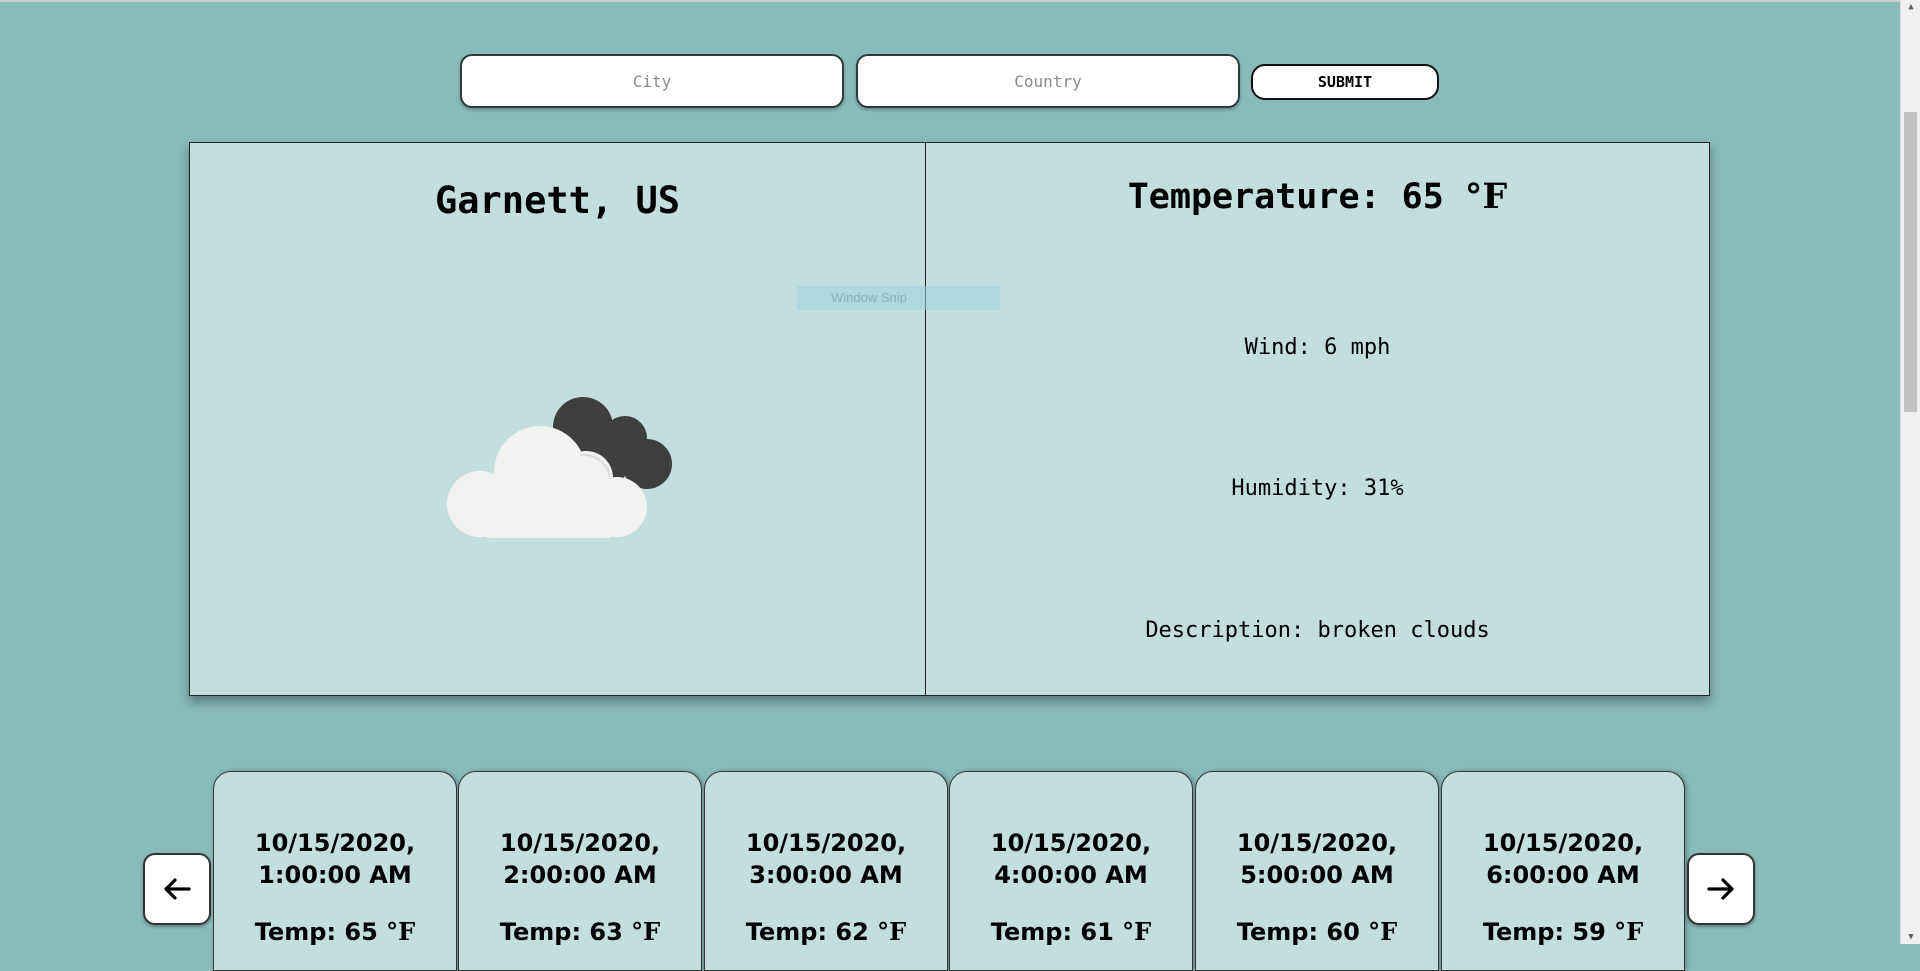  What do you see at coordinates (580, 875) in the screenshot?
I see `forecast-time: 2:00:00 AM` at bounding box center [580, 875].